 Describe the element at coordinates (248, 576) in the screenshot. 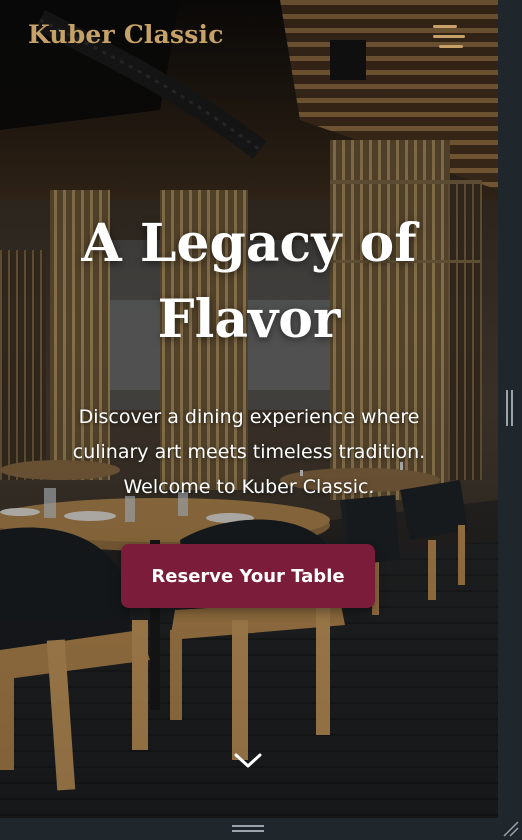

I see `reserve-table-button: Reserve Your Table` at that location.